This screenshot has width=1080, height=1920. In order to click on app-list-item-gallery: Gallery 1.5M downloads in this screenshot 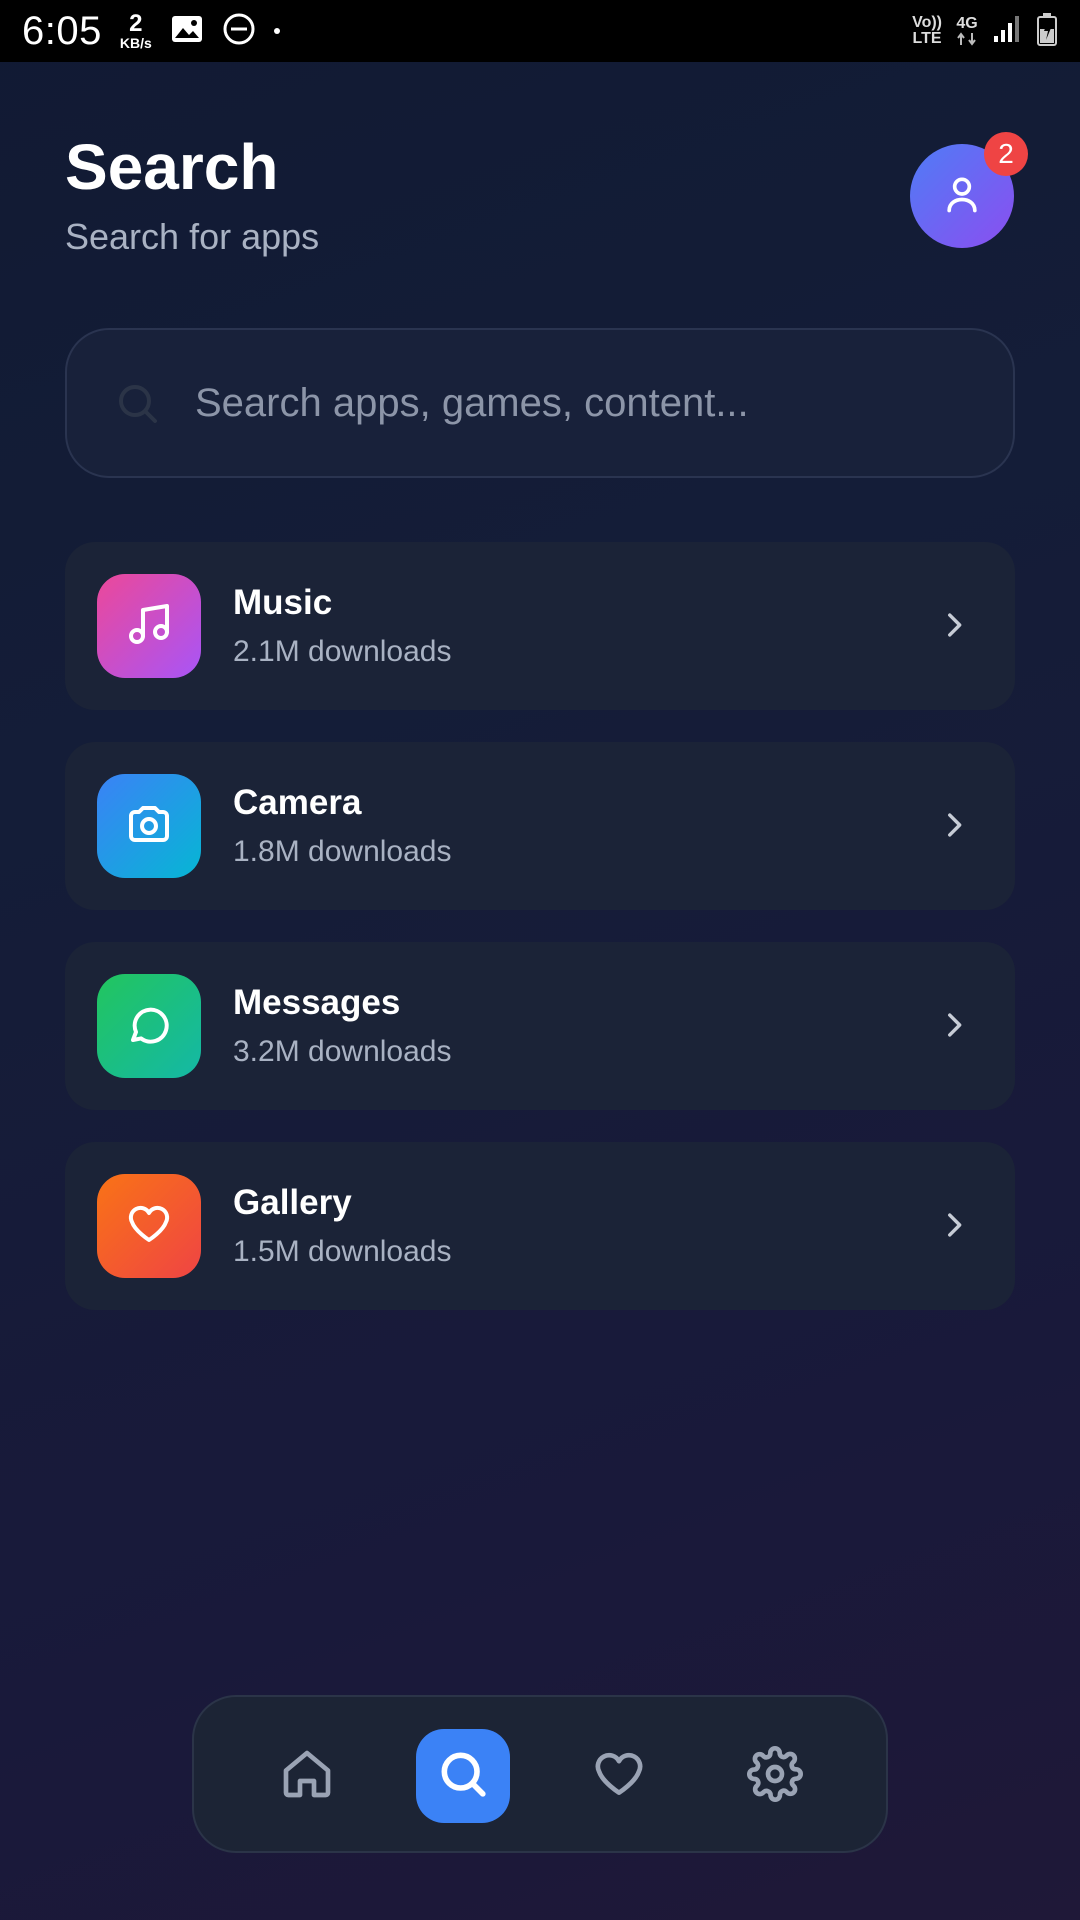, I will do `click(540, 1226)`.